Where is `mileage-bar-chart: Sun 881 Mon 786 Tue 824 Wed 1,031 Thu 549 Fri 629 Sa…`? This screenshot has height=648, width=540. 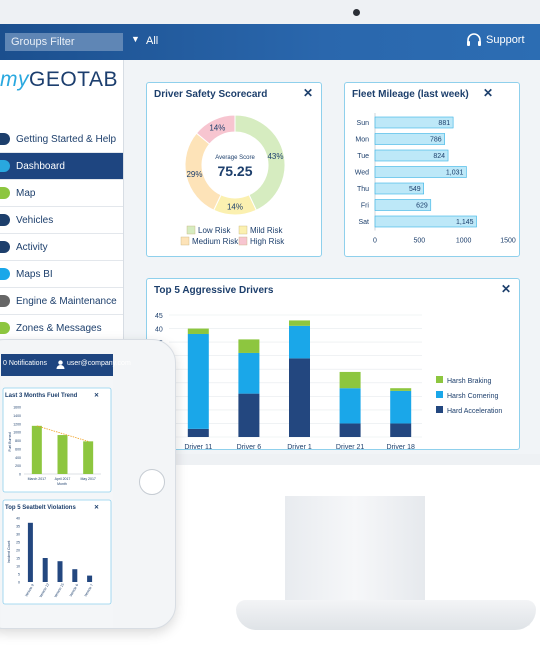
mileage-bar-chart: Sun 881 Mon 786 Tue 824 Wed 1,031 Thu 549 Fri 629 Sa… is located at coordinates (435, 179).